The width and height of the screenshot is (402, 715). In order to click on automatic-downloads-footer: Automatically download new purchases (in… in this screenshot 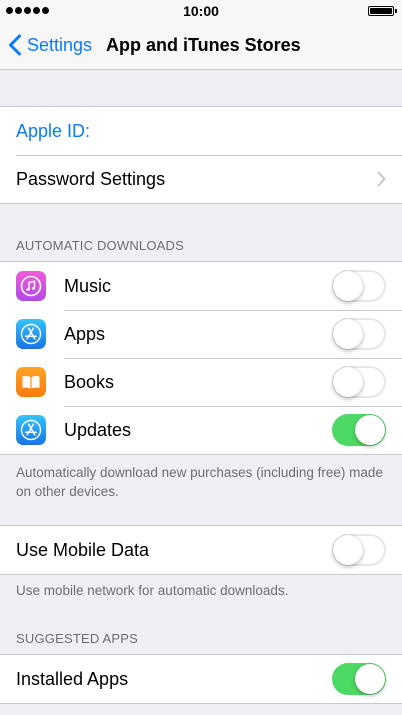, I will do `click(199, 482)`.